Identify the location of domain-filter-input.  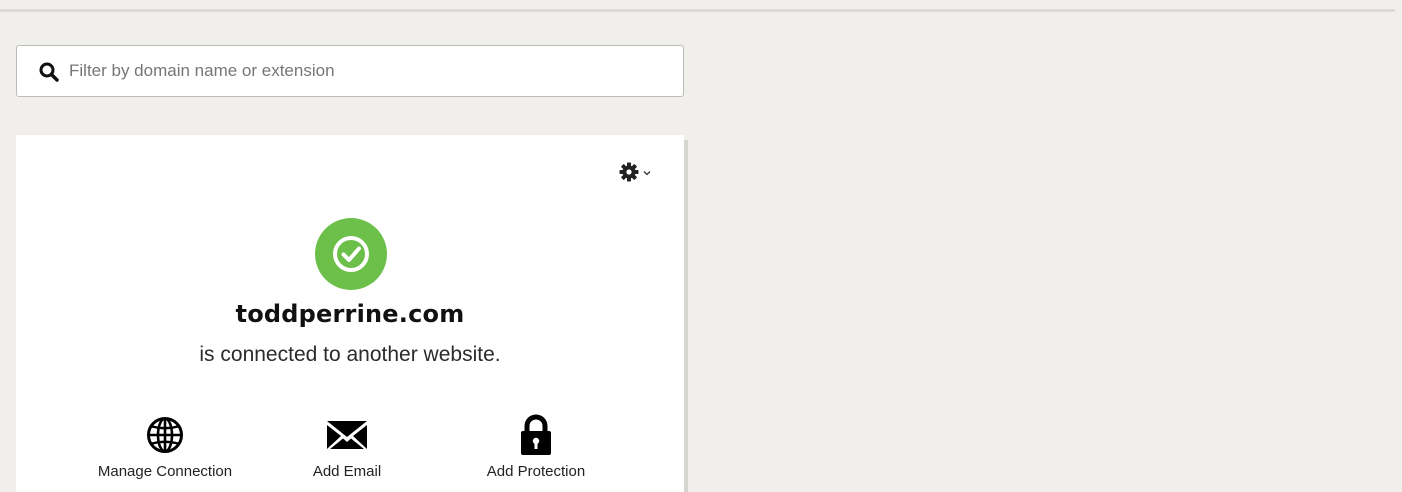
(369, 71).